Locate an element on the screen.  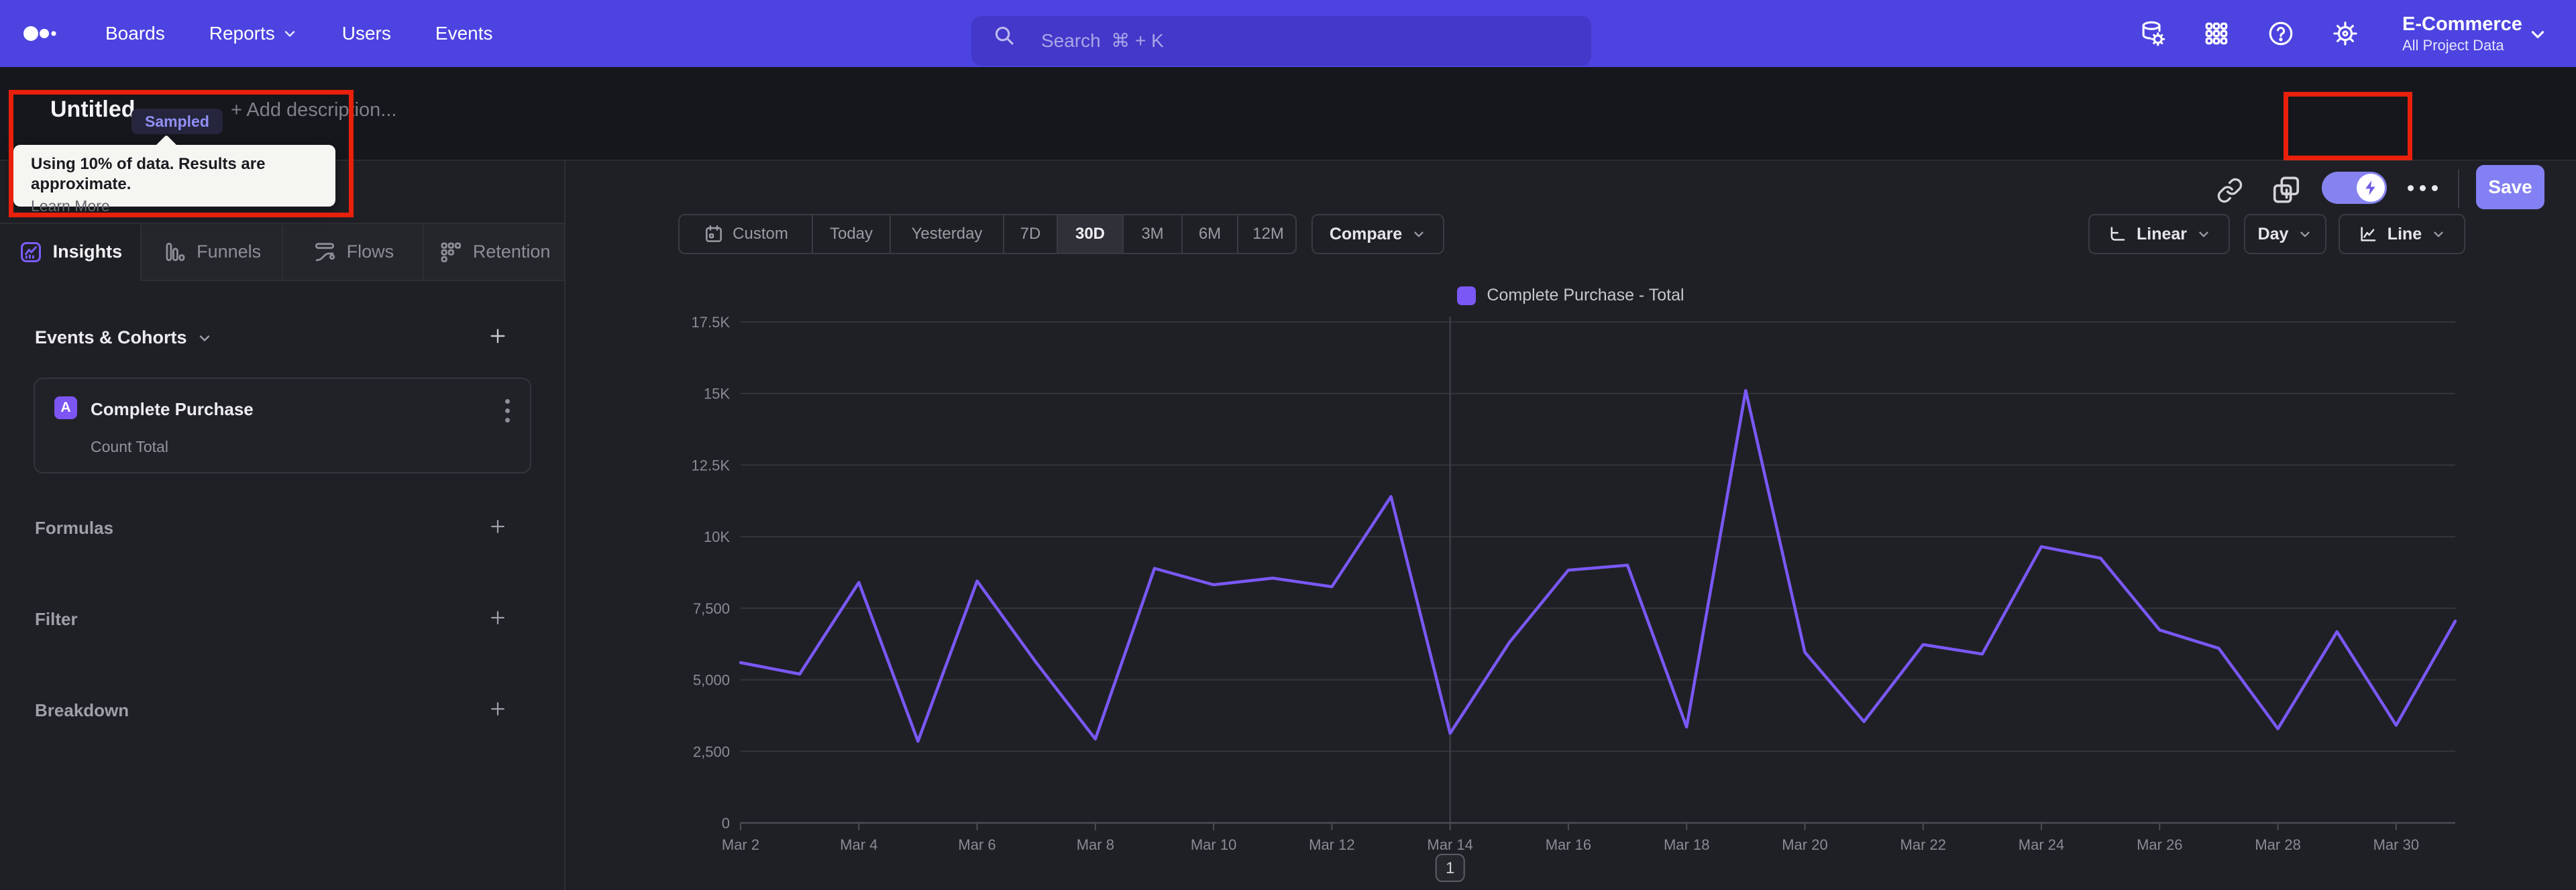
search-input is located at coordinates (1281, 41).